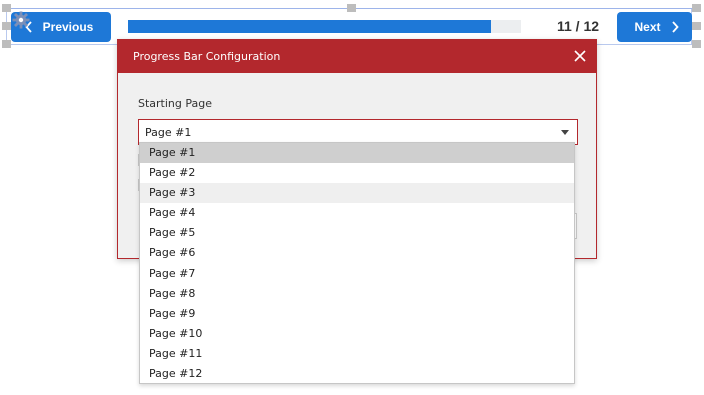 The height and width of the screenshot is (395, 704). I want to click on dropdown-option: Page #2, so click(357, 173).